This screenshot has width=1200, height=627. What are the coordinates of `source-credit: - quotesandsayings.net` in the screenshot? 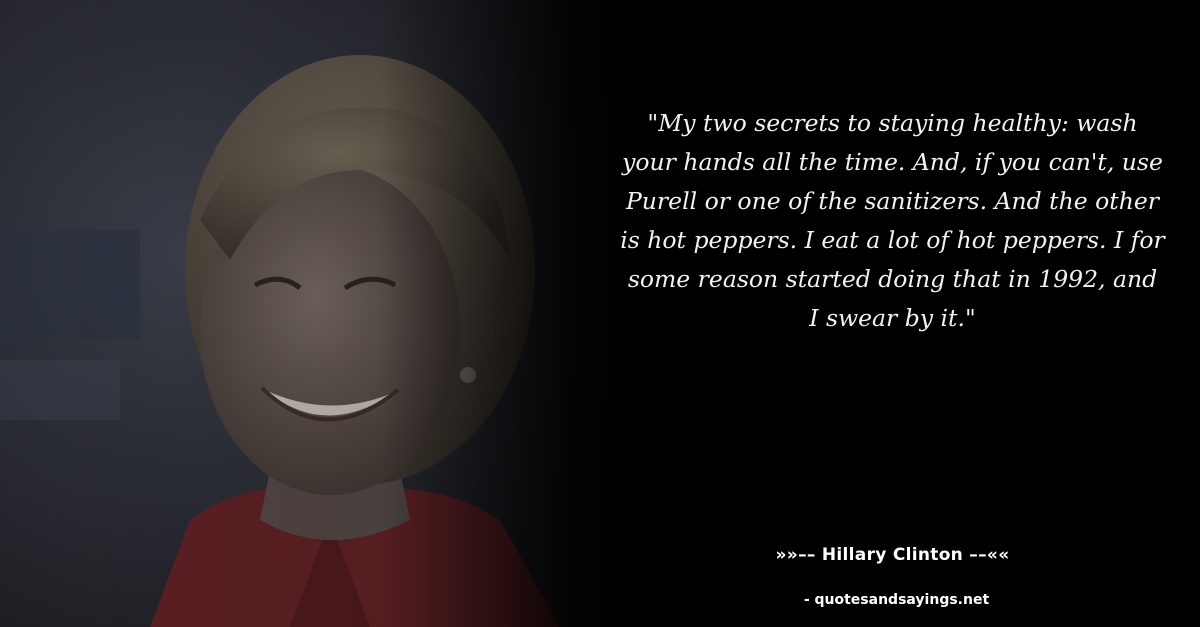 It's located at (896, 600).